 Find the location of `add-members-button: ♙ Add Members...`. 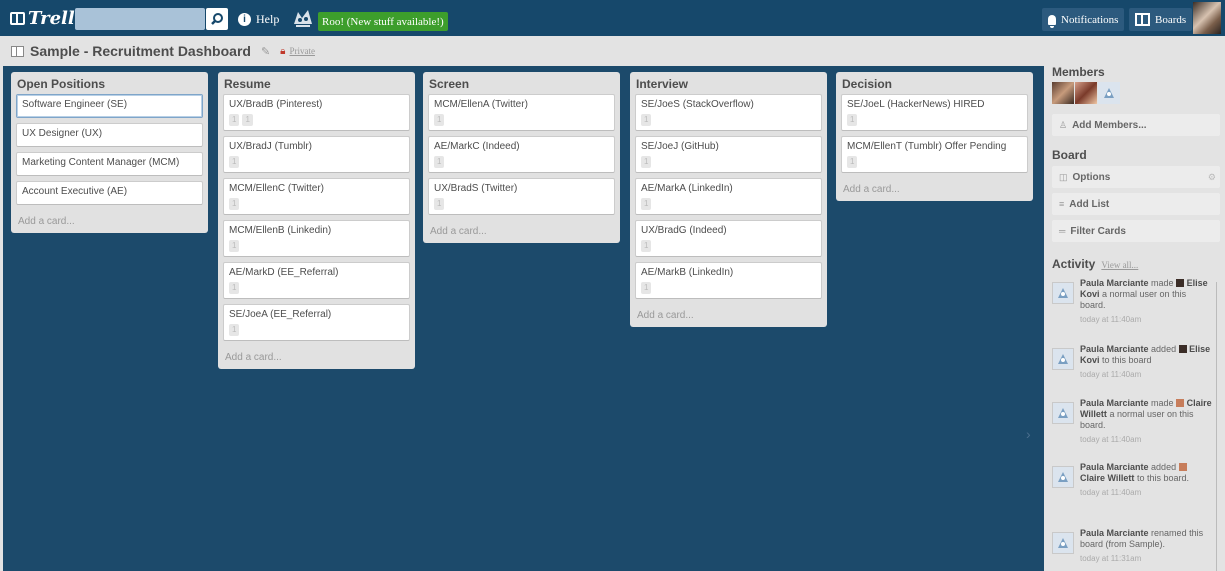

add-members-button: ♙ Add Members... is located at coordinates (1136, 125).